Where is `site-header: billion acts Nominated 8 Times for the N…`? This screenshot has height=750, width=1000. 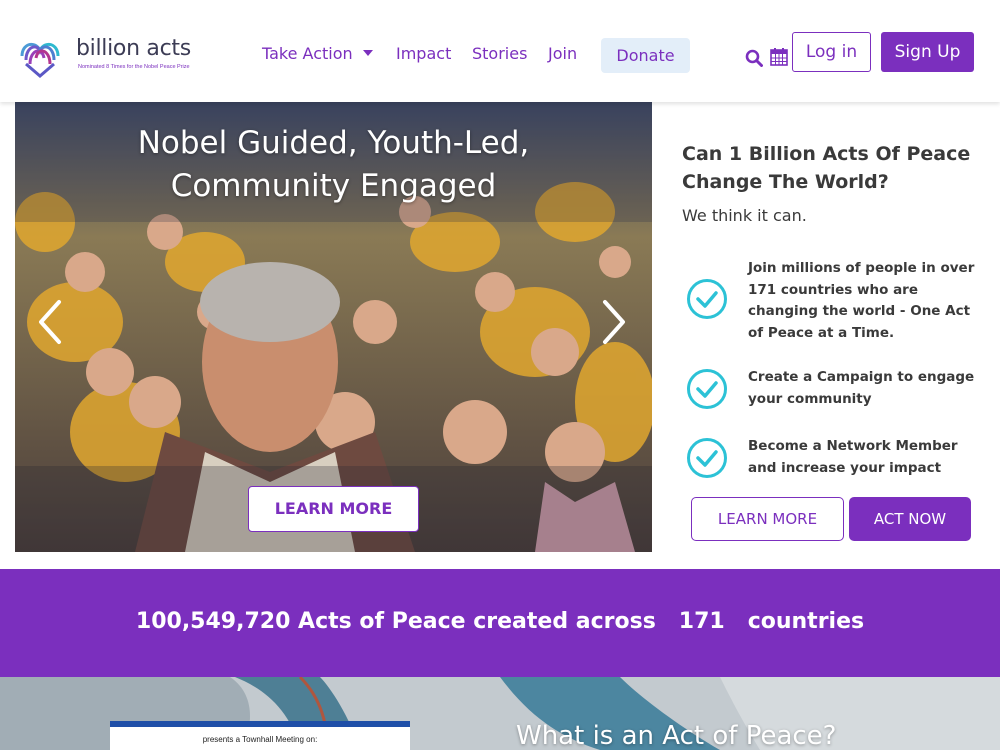 site-header: billion acts Nominated 8 Times for the N… is located at coordinates (500, 51).